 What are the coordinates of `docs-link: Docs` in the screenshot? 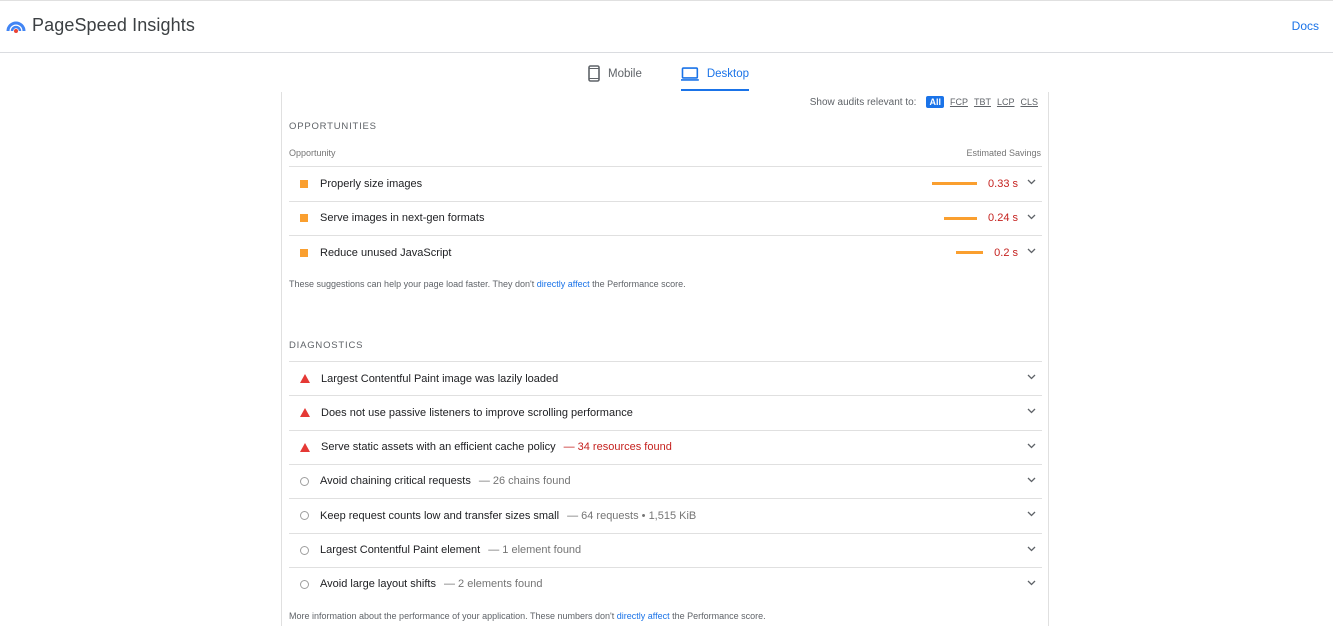 It's located at (1305, 26).